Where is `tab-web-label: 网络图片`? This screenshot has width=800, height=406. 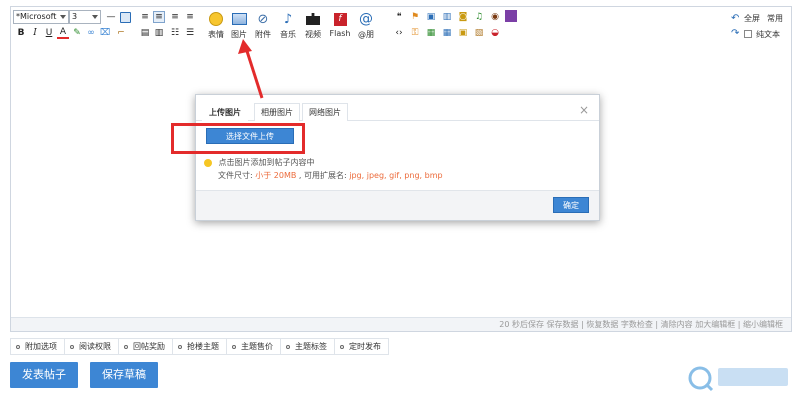
tab-web-label: 网络图片 is located at coordinates (325, 112).